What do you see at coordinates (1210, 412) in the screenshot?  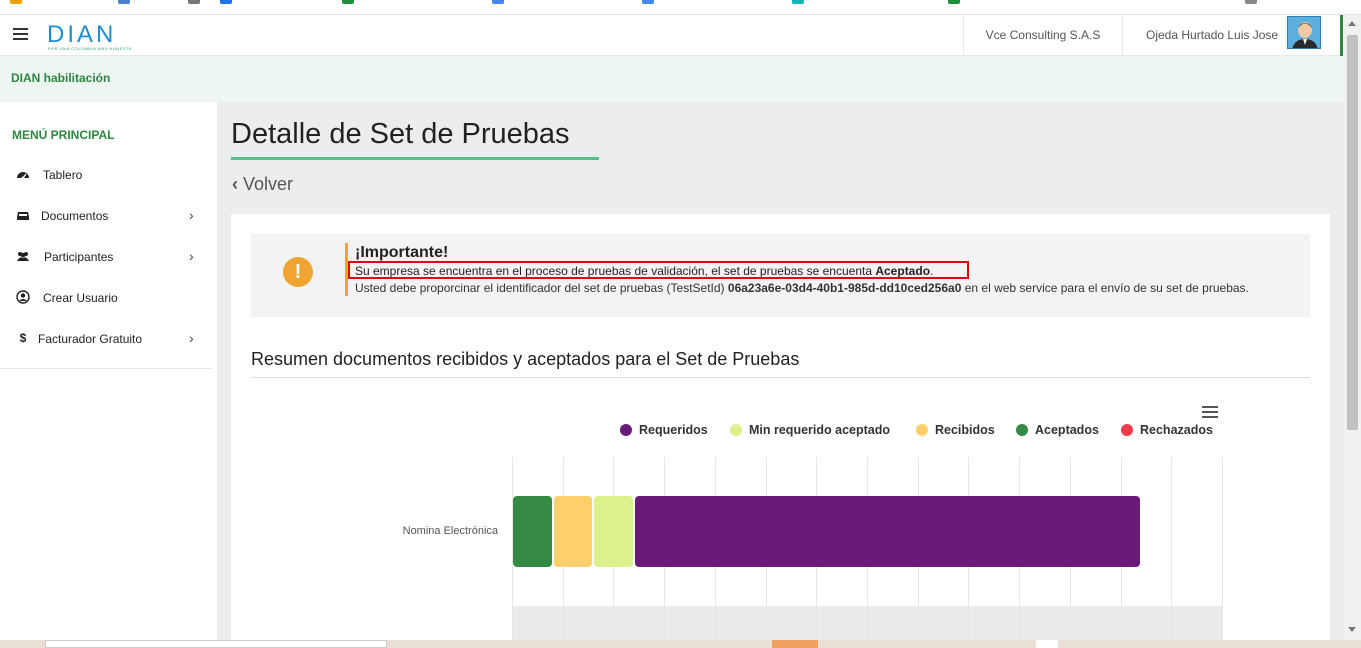 I see `chart-menu-icon` at bounding box center [1210, 412].